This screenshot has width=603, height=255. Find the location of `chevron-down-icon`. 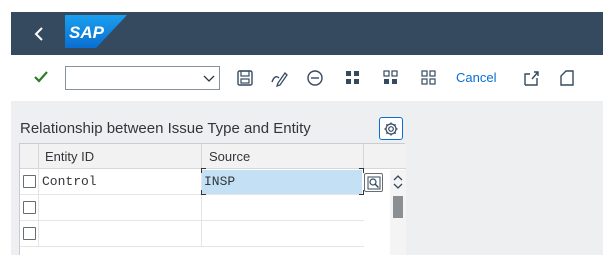

chevron-down-icon is located at coordinates (209, 78).